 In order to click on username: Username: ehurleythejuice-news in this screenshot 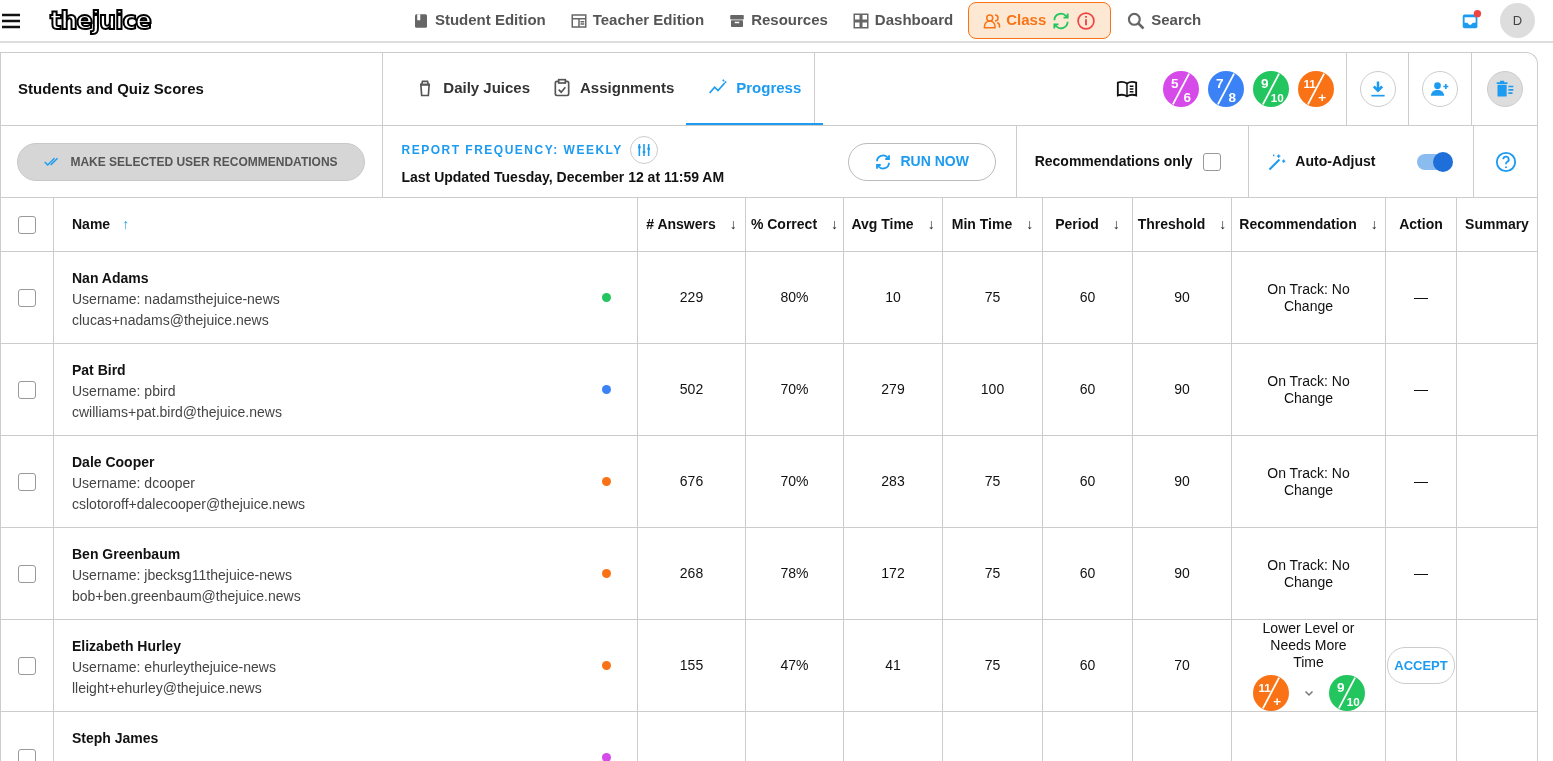, I will do `click(174, 667)`.